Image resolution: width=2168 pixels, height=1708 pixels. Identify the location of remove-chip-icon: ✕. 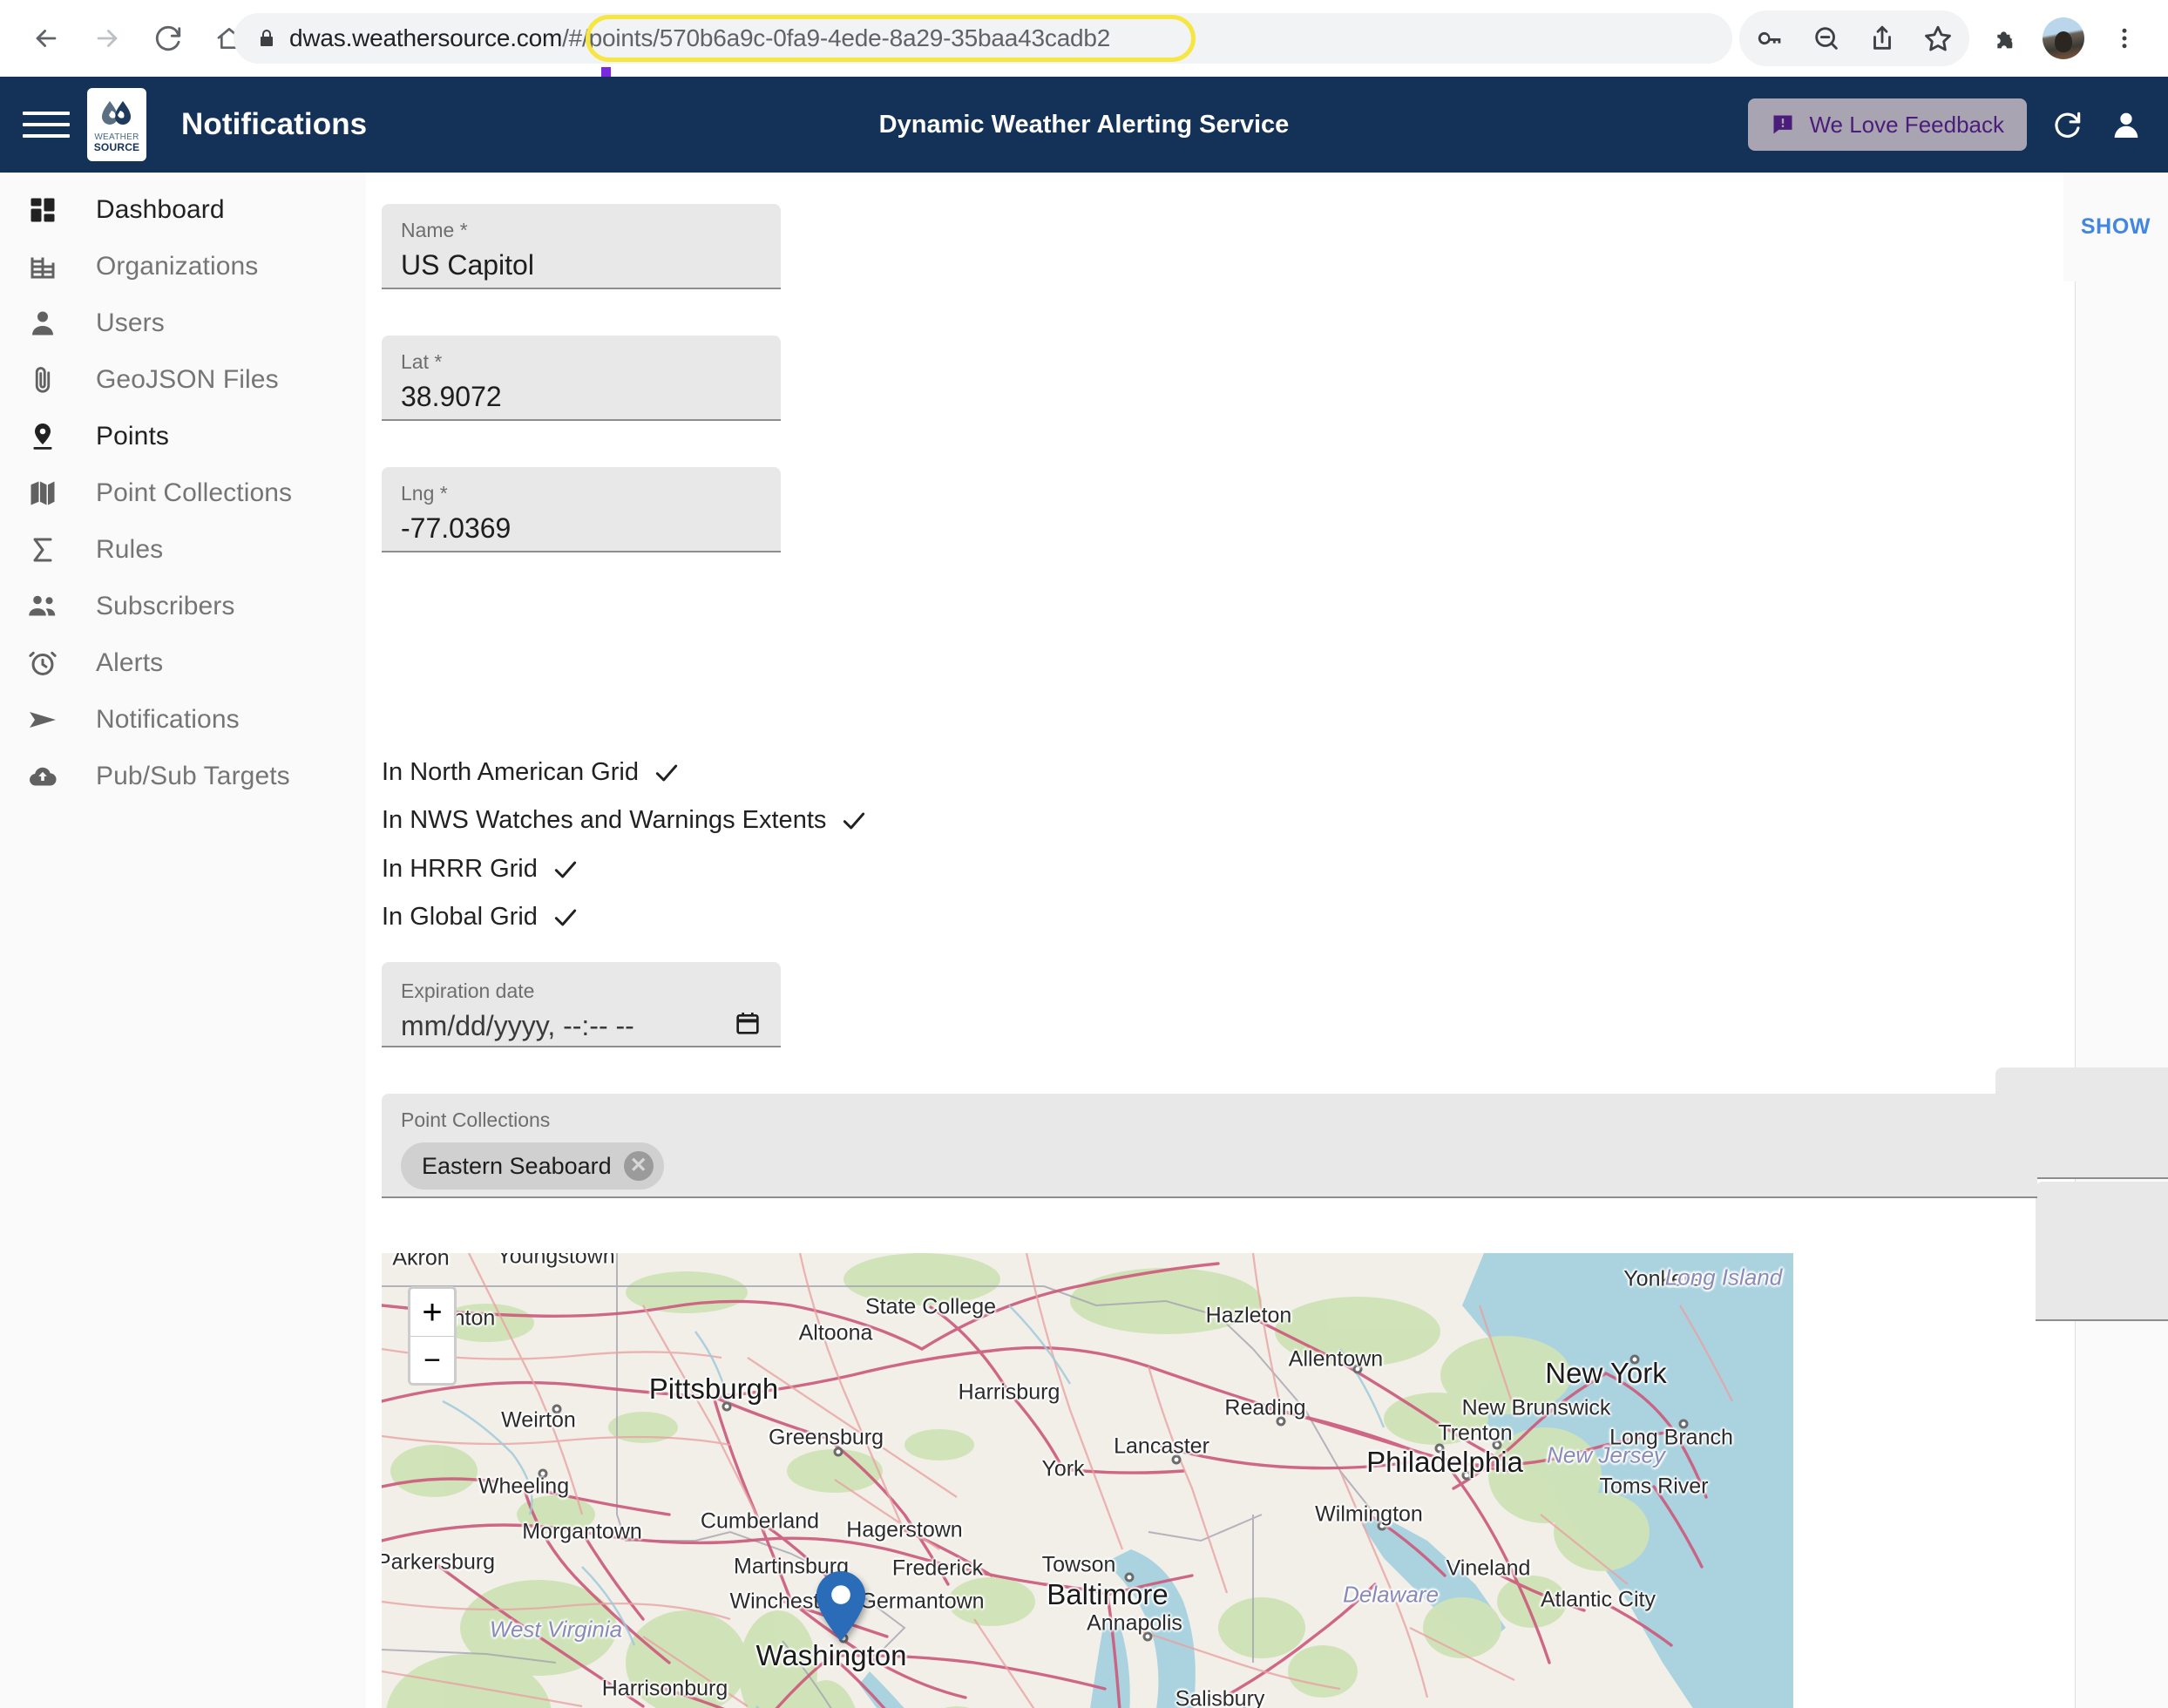
(638, 1166).